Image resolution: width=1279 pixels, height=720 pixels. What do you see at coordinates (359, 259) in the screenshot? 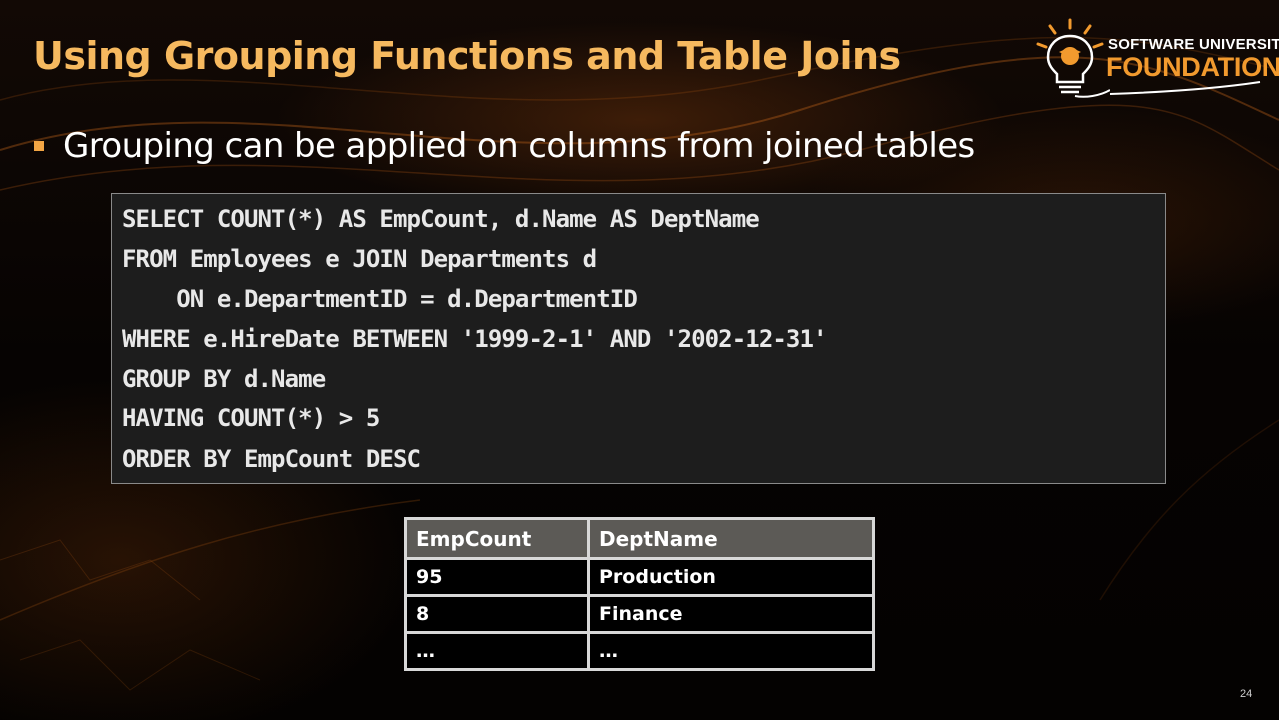
I see `code-line: FROM Employees e JOIN Departments d` at bounding box center [359, 259].